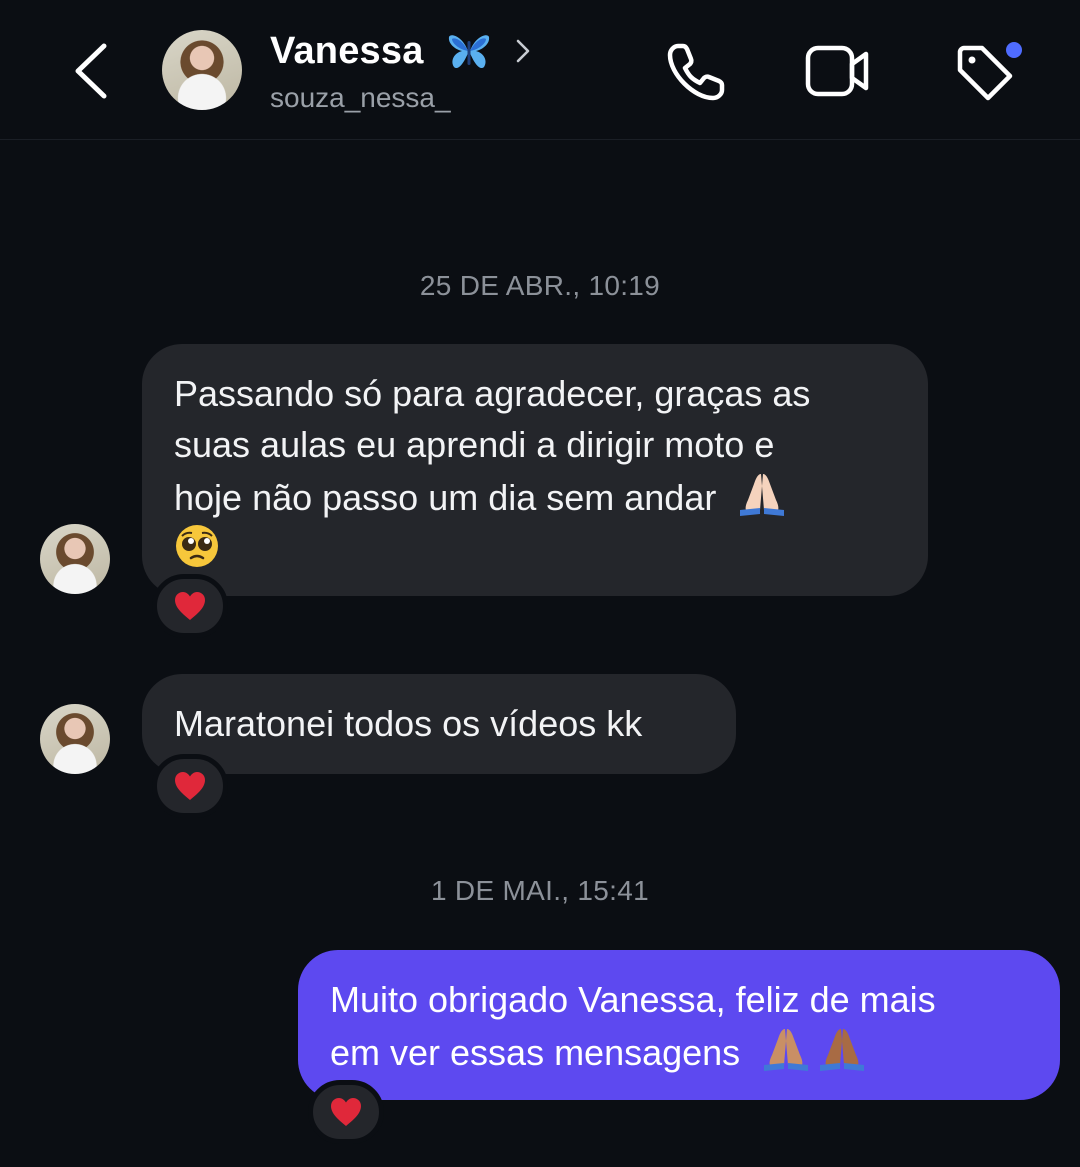 The height and width of the screenshot is (1167, 1080). I want to click on tag-icon, so click(988, 72).